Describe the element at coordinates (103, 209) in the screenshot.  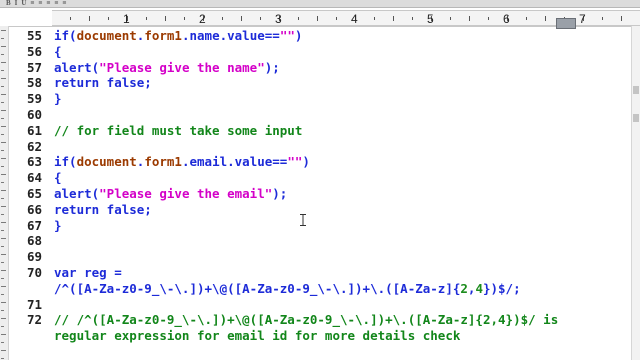
I see `code-token: return false;` at that location.